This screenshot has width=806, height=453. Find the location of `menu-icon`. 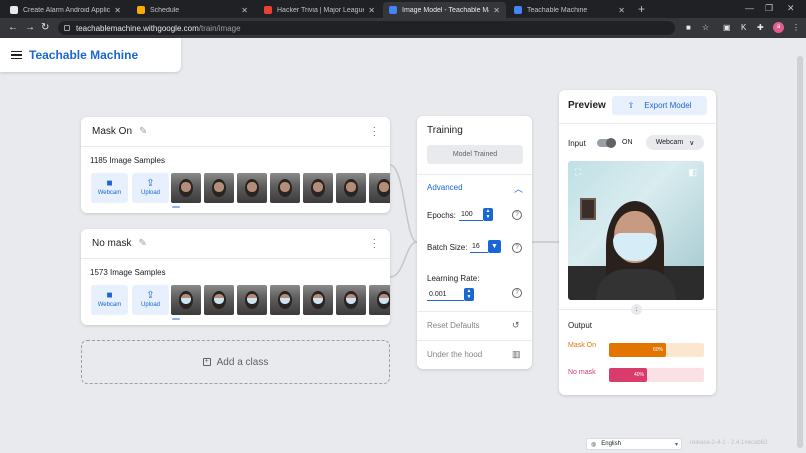

menu-icon is located at coordinates (16, 55).